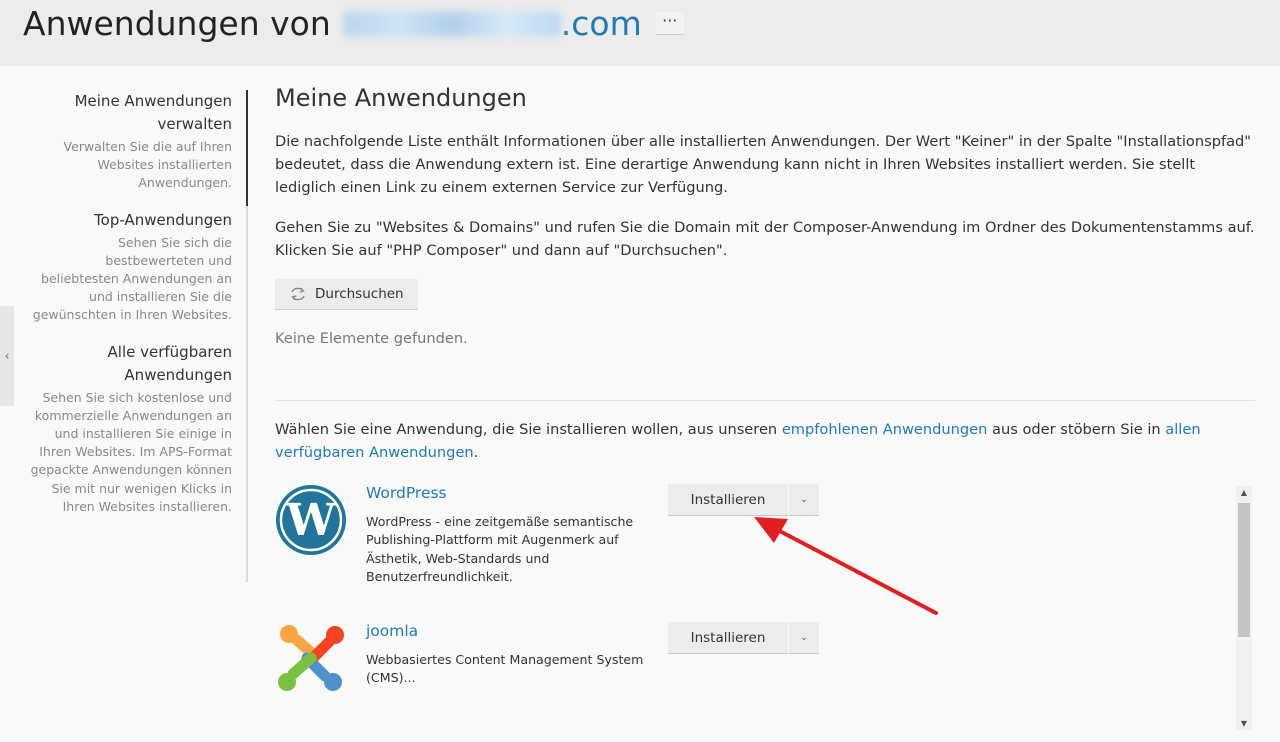 This screenshot has height=742, width=1280. I want to click on app-list-scrollbar: ▲ ▼, so click(1244, 608).